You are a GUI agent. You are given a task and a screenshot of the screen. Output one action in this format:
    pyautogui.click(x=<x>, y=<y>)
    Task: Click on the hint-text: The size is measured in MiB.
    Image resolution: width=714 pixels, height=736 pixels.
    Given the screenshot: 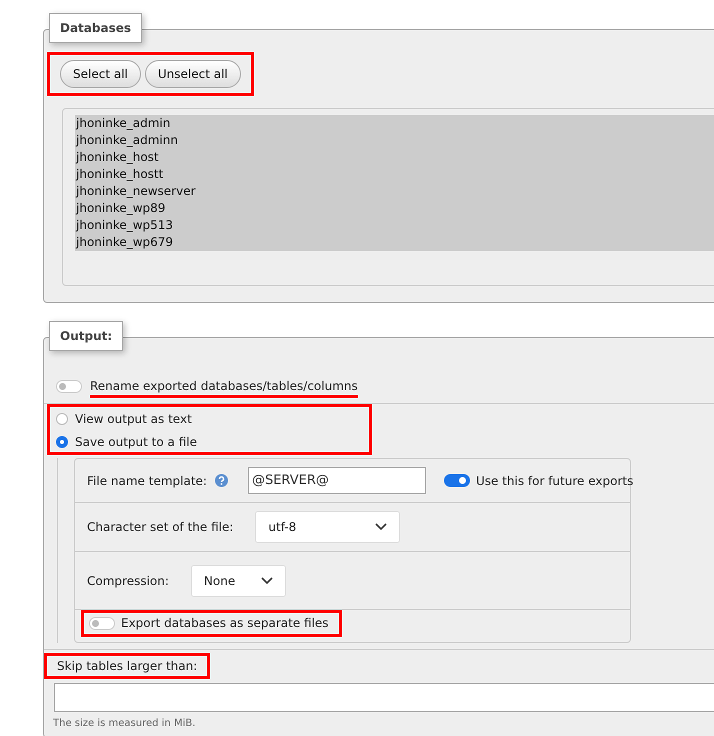 What is the action you would take?
    pyautogui.click(x=124, y=724)
    